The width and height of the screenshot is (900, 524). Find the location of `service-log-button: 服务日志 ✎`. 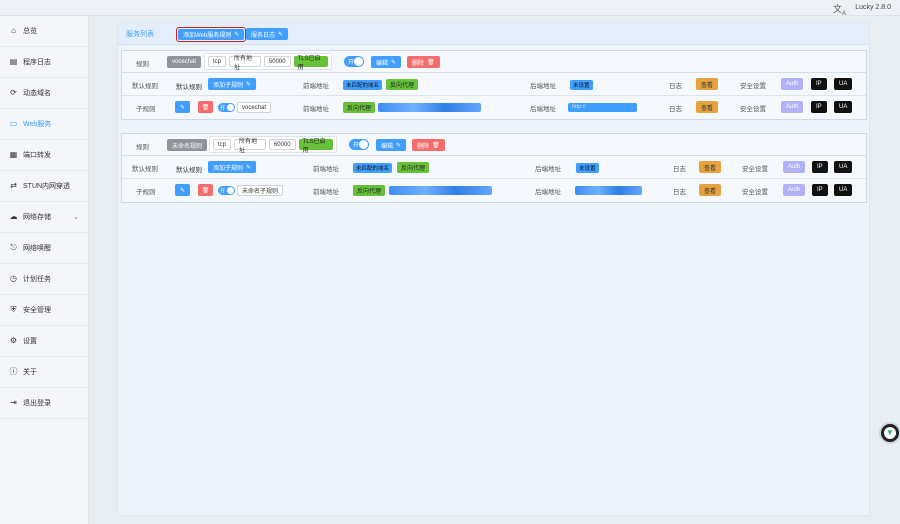

service-log-button: 服务日志 ✎ is located at coordinates (267, 34).